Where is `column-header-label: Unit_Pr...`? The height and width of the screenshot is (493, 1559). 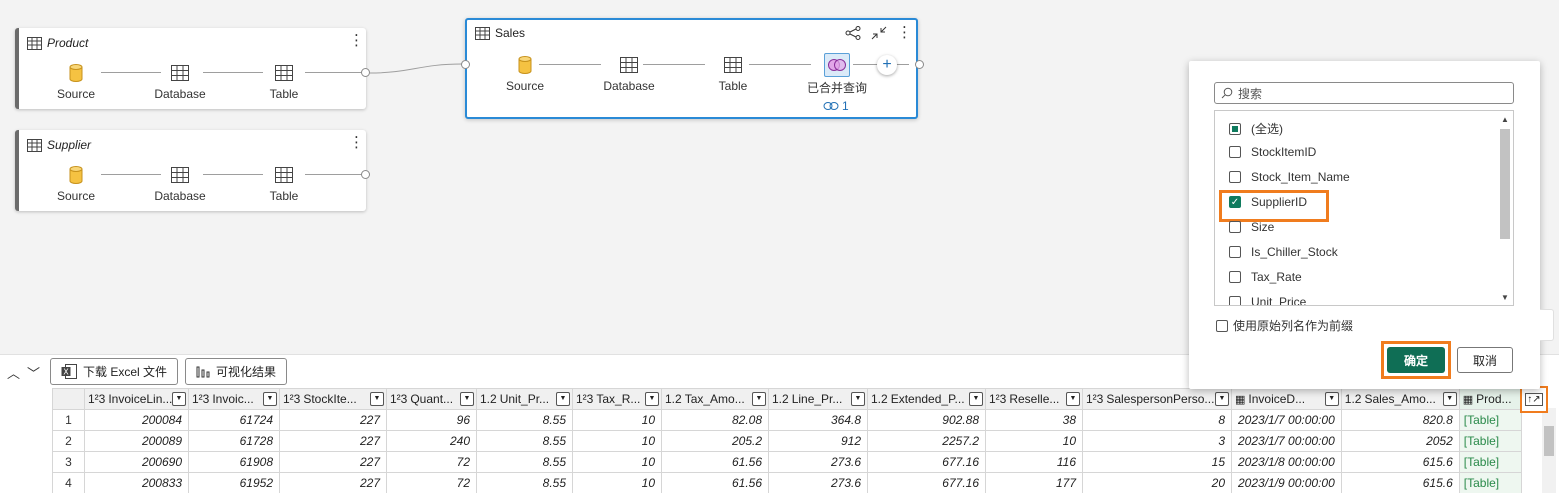
column-header-label: Unit_Pr... is located at coordinates (524, 399).